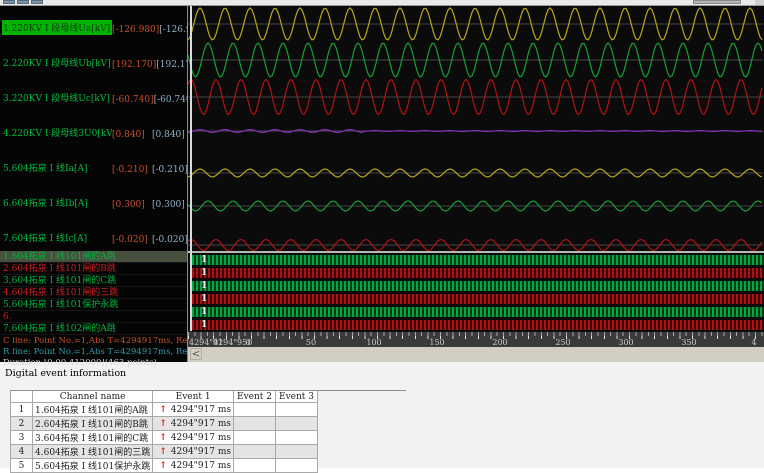 This screenshot has width=764, height=473. Describe the element at coordinates (57, 202) in the screenshot. I see `analog-channel-name: 6.604拓泉 I 线Ib[A]` at that location.